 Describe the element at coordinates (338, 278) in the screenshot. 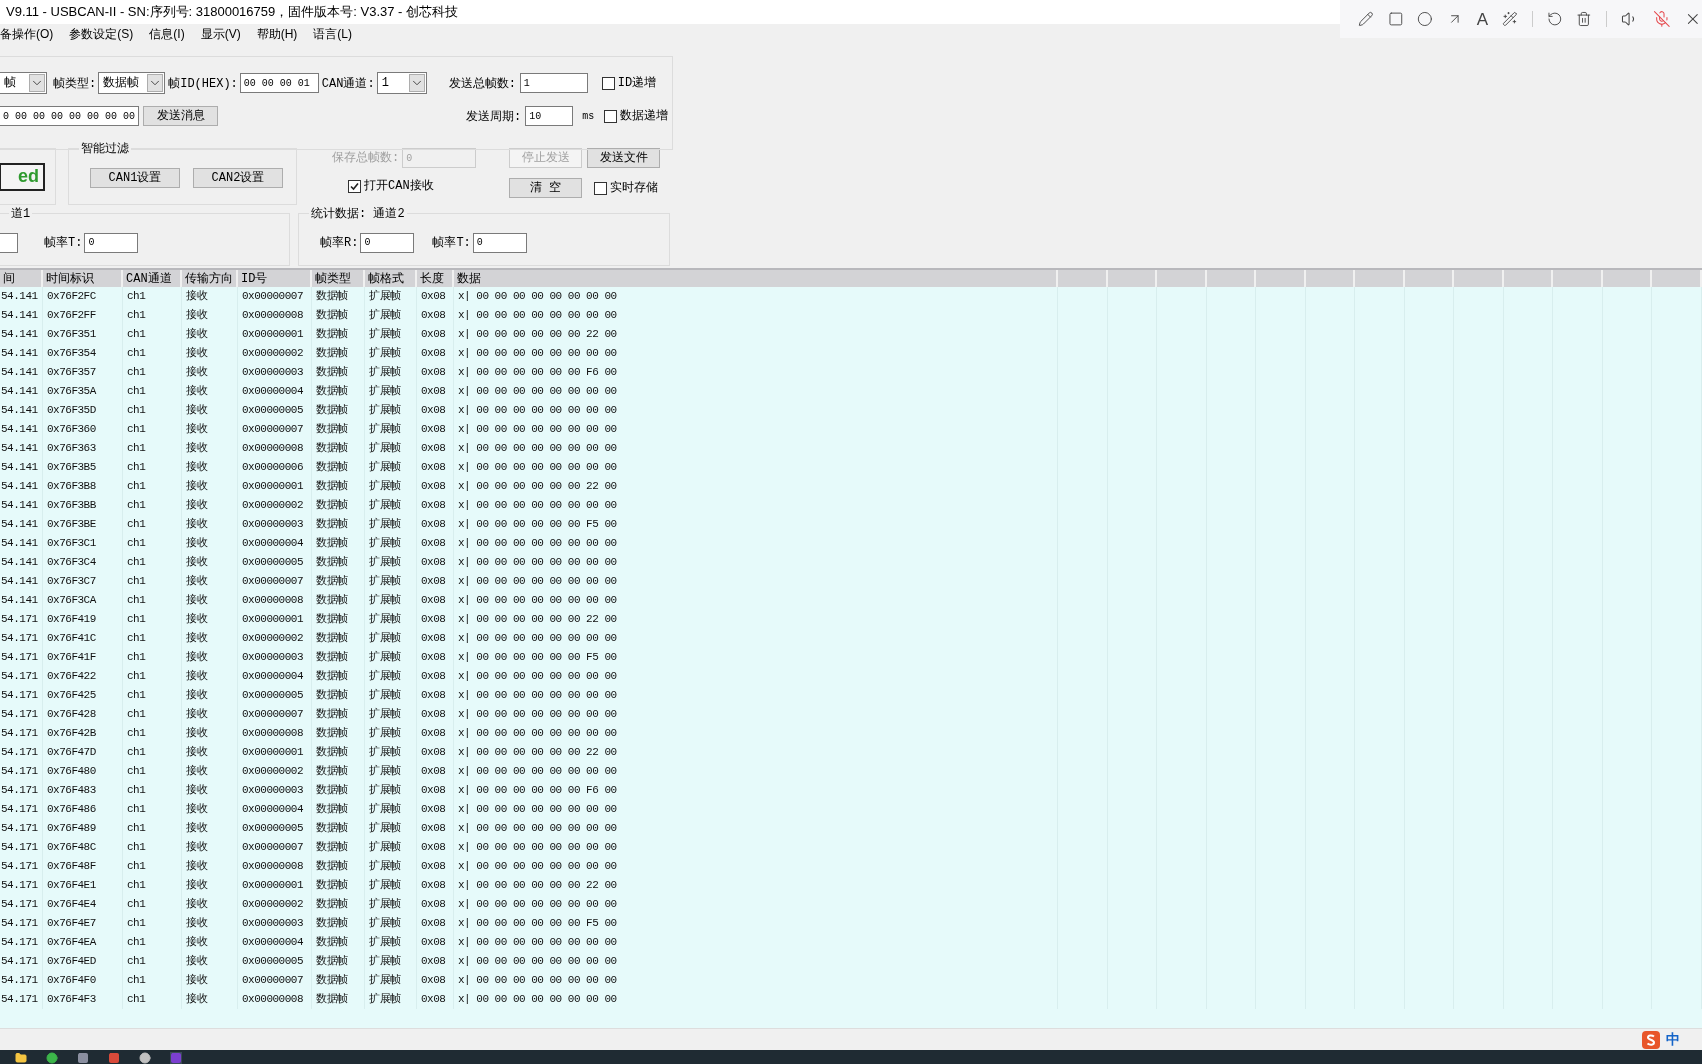

I see `column-header: 帧类型` at that location.